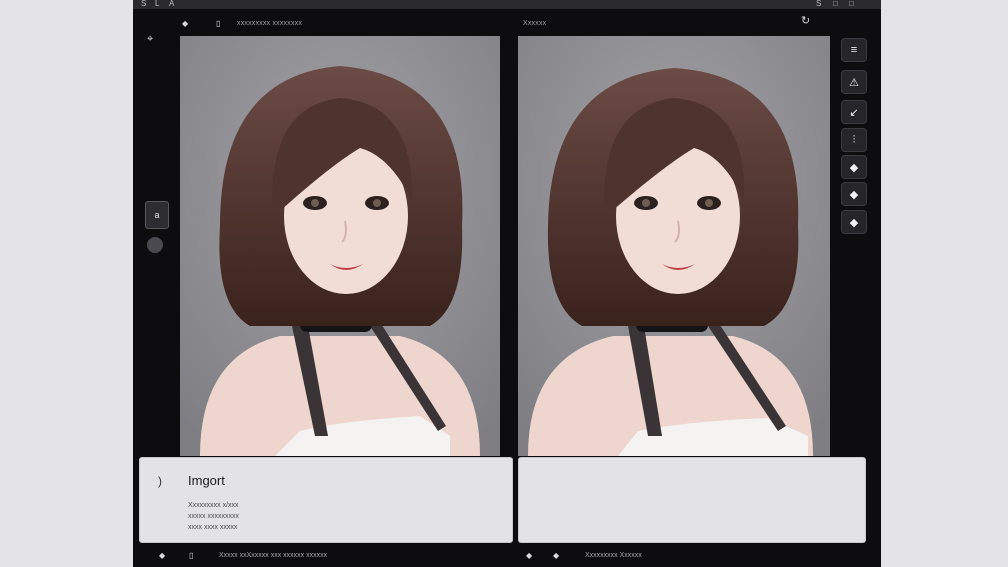 This screenshot has height=567, width=1008. Describe the element at coordinates (529, 556) in the screenshot. I see `diamond-icon-bottom-2: ◆` at that location.